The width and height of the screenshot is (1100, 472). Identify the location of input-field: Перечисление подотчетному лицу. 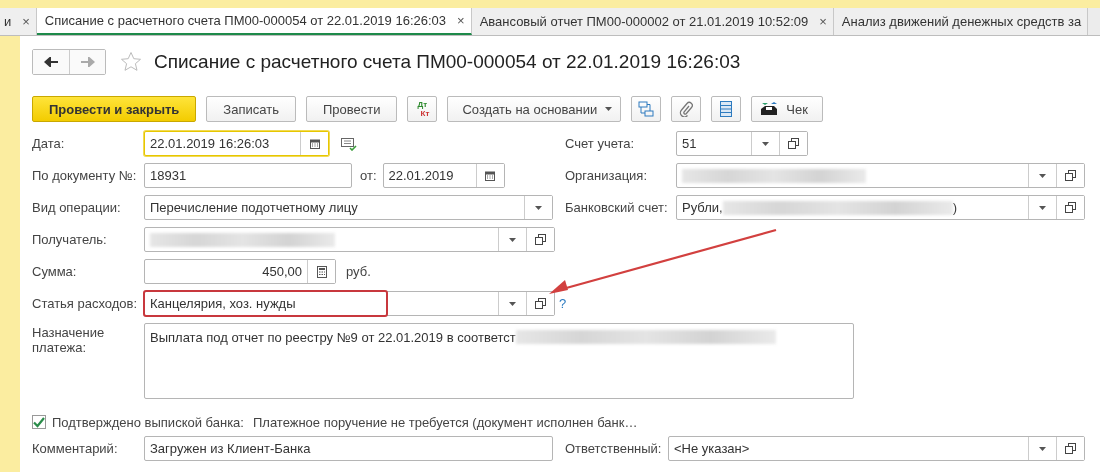
(348, 207).